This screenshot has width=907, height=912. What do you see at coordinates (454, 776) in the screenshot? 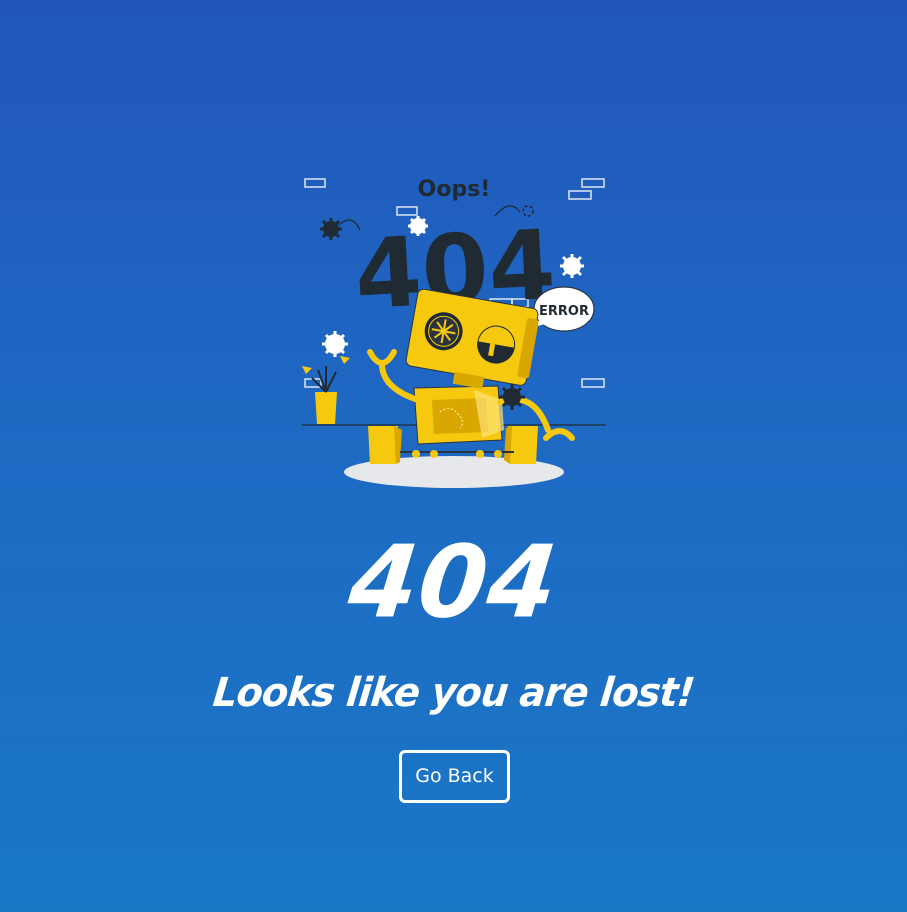
I see `go-back-button: Go Back` at bounding box center [454, 776].